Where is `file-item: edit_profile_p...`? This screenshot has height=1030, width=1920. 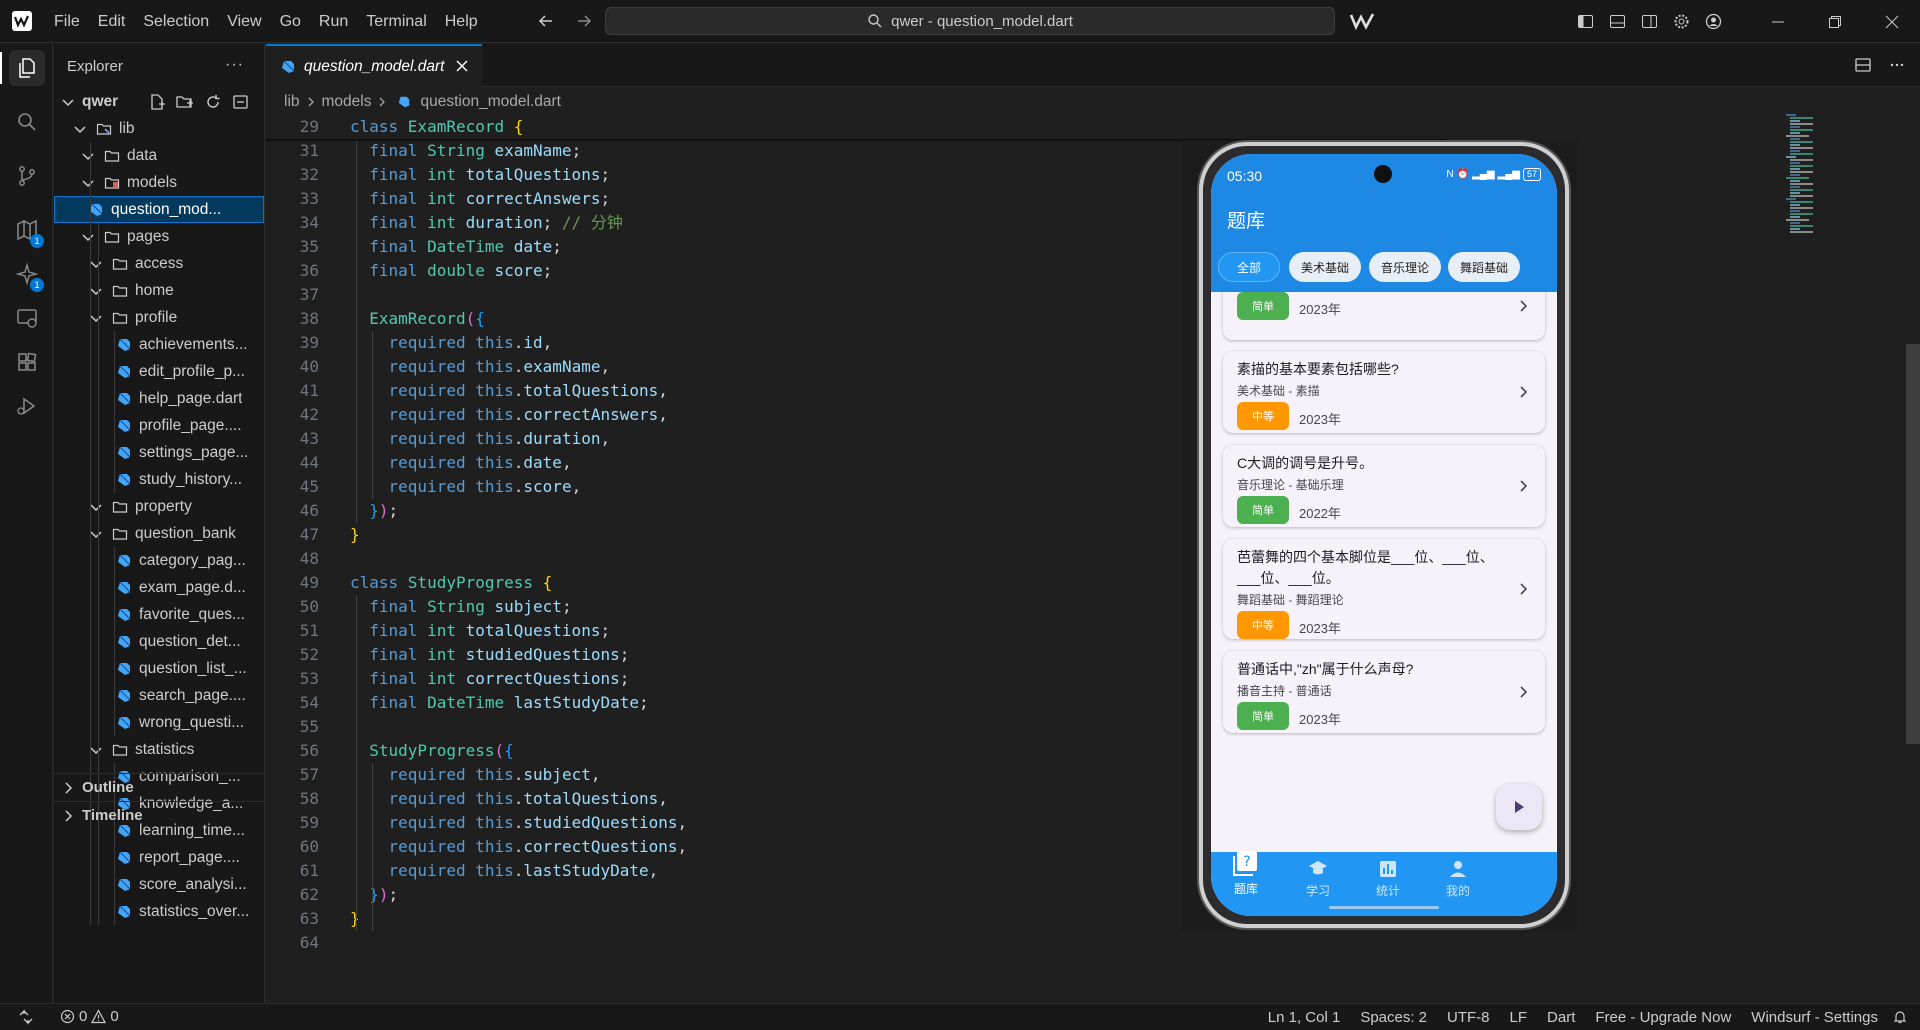 file-item: edit_profile_p... is located at coordinates (159, 371).